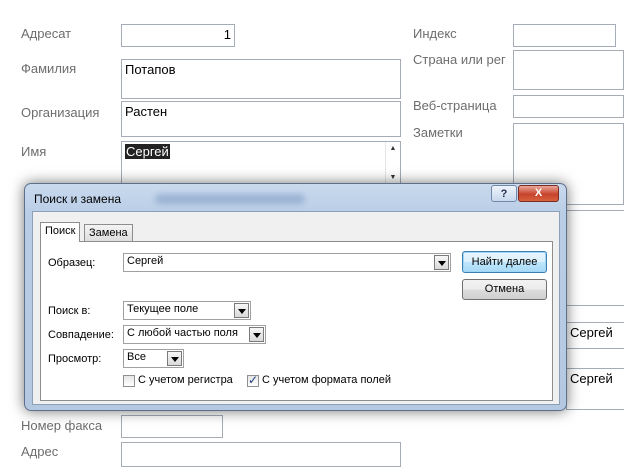 Image resolution: width=624 pixels, height=467 pixels. What do you see at coordinates (392, 163) in the screenshot?
I see `name-field-scrollbar: ▲ ▼` at bounding box center [392, 163].